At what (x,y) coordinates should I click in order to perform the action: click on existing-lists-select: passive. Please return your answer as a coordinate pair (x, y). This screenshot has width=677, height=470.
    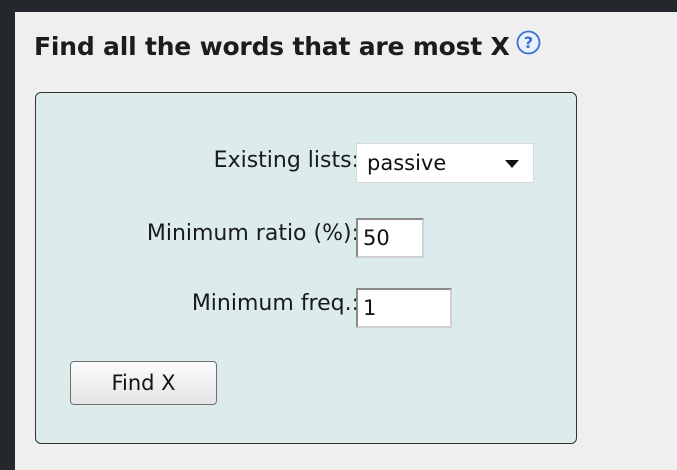
    Looking at the image, I should click on (445, 163).